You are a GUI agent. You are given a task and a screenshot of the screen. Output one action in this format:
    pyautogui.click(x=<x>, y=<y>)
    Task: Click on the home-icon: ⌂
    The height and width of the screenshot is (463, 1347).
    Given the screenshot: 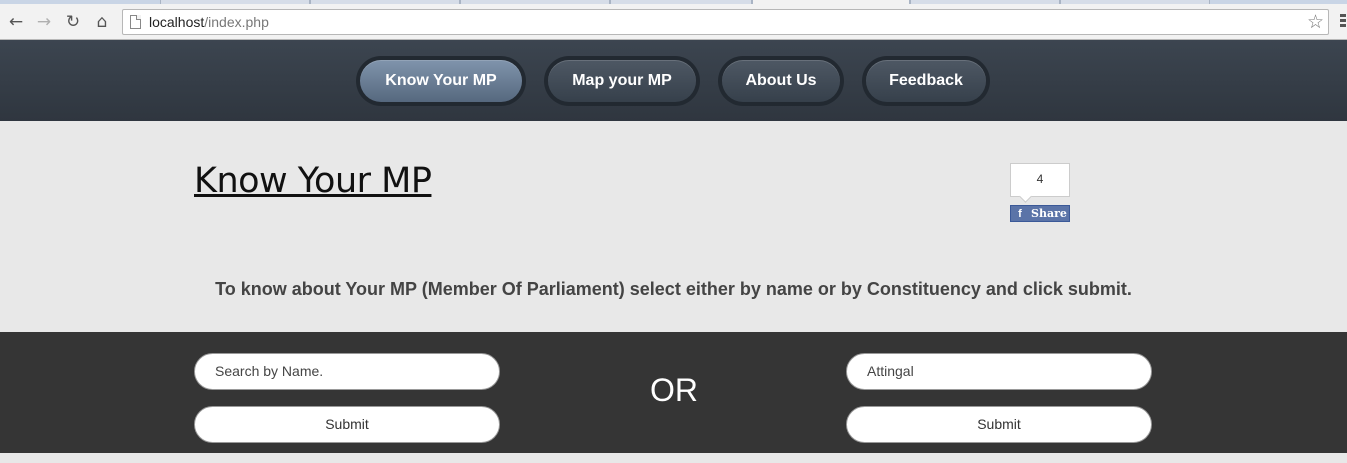 What is the action you would take?
    pyautogui.click(x=102, y=22)
    